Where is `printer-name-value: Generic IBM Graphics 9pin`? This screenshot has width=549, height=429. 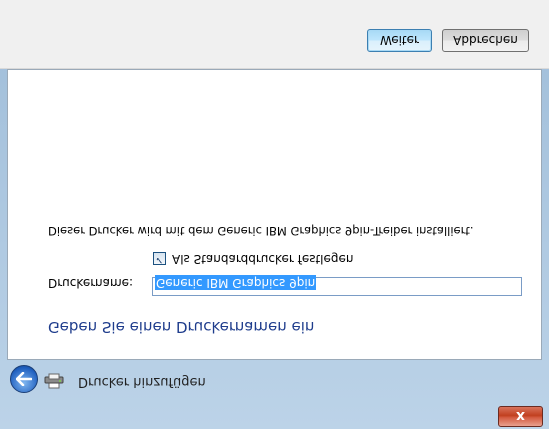
printer-name-value: Generic IBM Graphics 9pin is located at coordinates (236, 282).